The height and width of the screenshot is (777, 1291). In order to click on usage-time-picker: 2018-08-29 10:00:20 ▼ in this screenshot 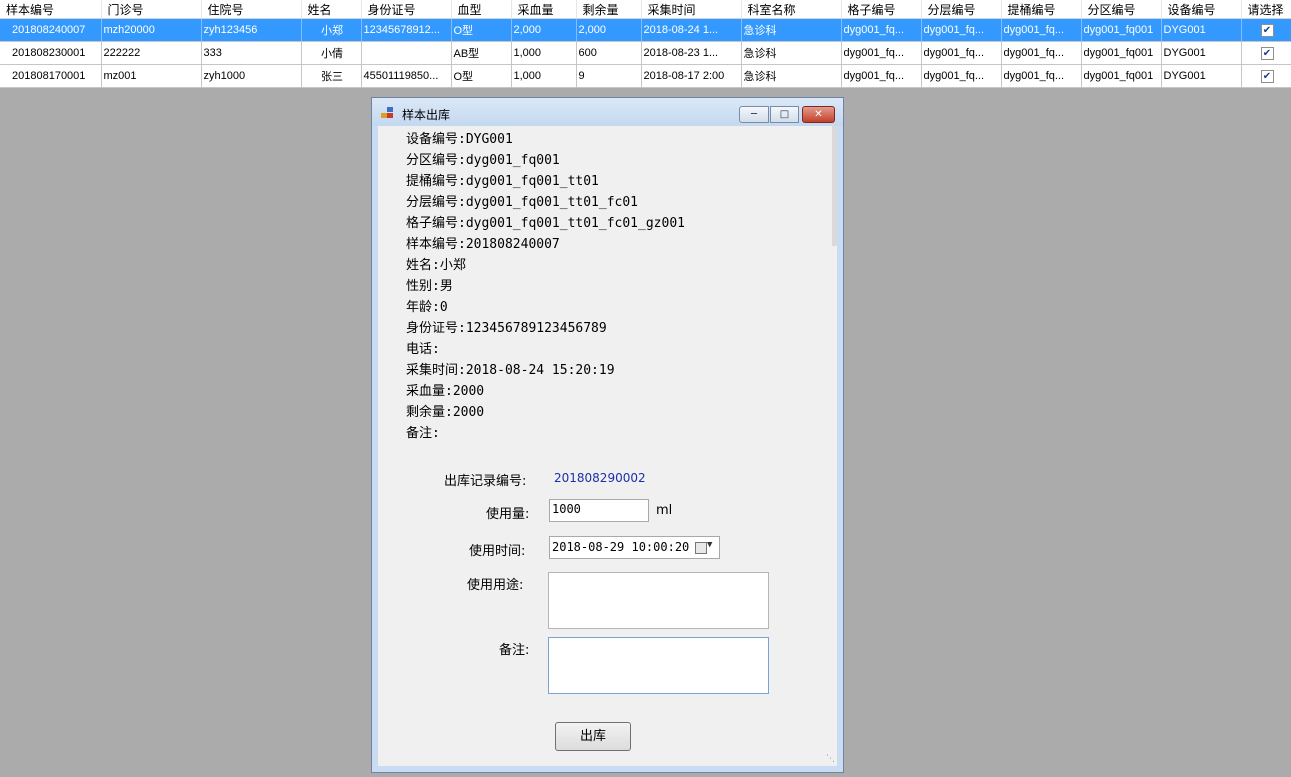, I will do `click(634, 547)`.